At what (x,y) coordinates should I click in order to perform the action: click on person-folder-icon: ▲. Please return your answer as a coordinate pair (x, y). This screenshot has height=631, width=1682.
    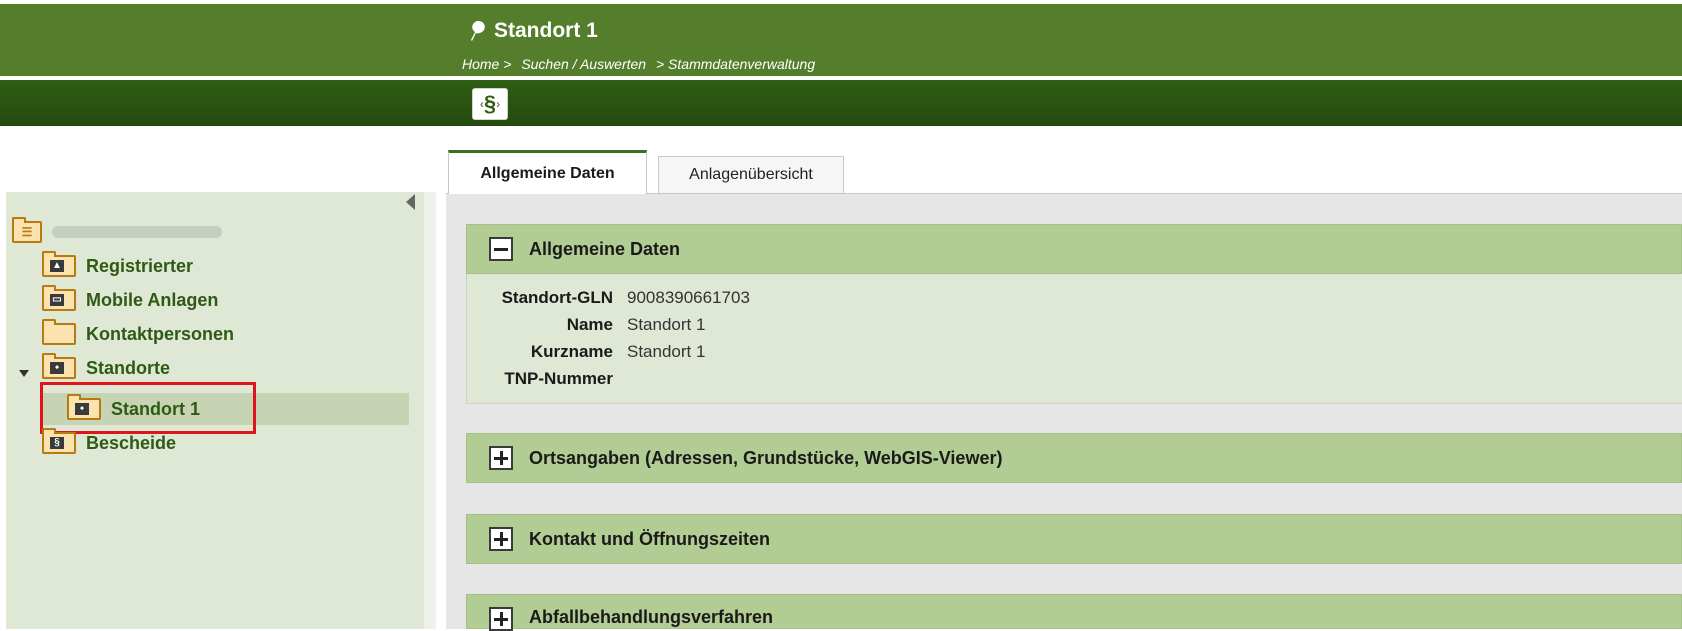
    Looking at the image, I should click on (59, 264).